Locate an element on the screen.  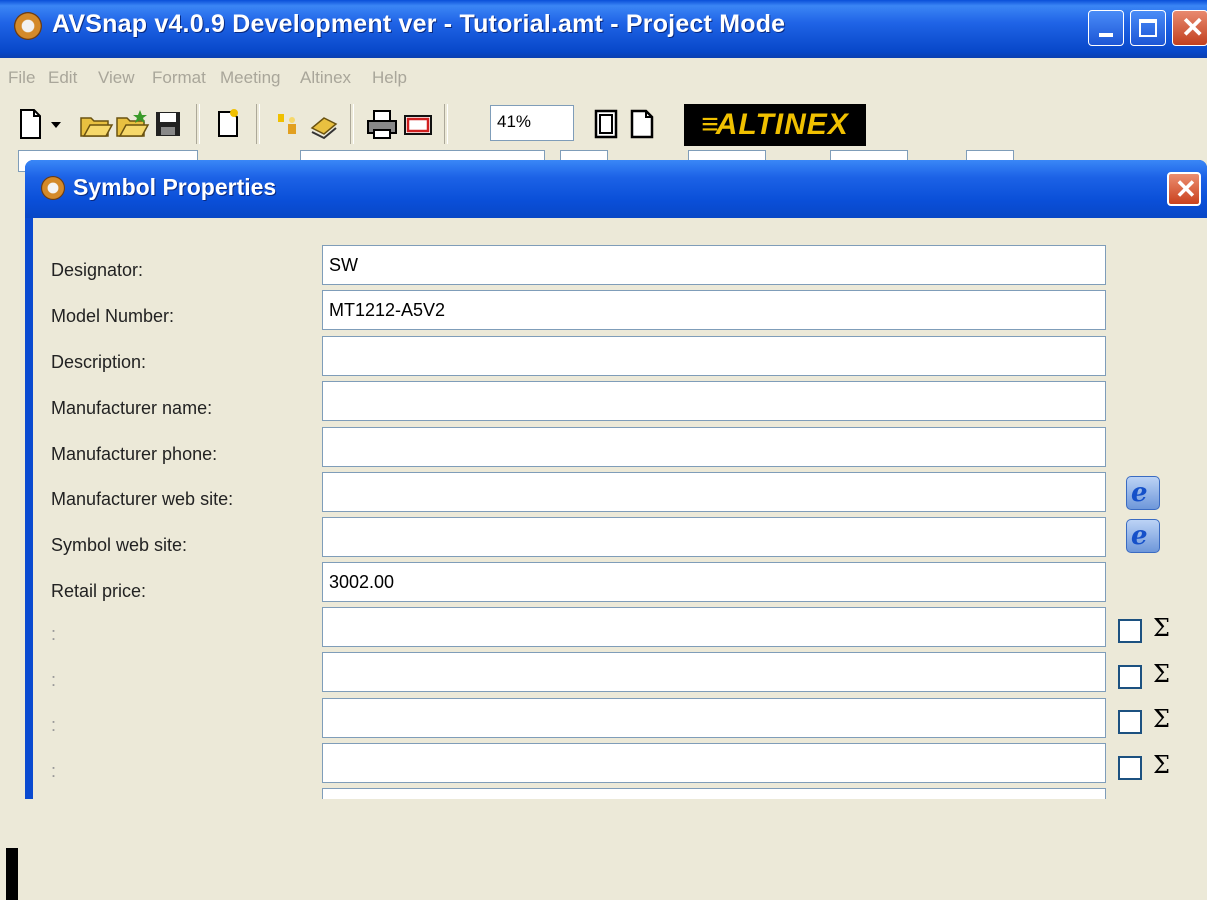
dialog-close-button: ✕ is located at coordinates (1184, 189).